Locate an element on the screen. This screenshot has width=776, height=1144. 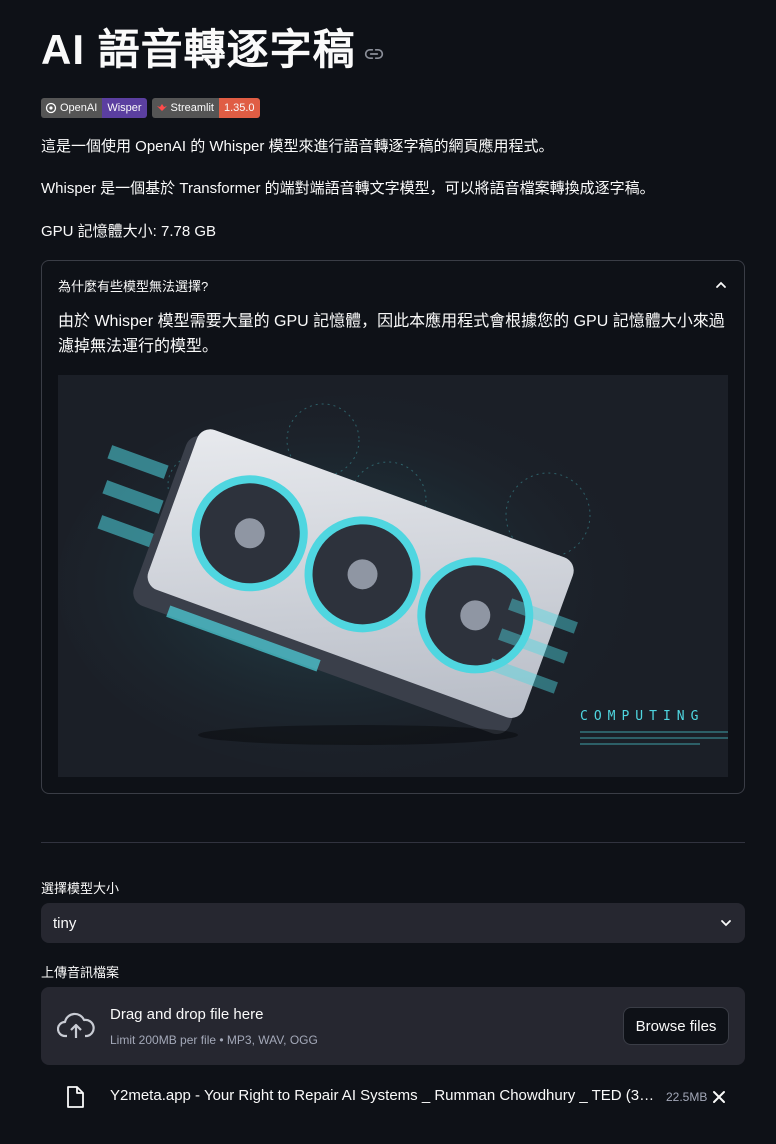
badge-label: Streamlit is located at coordinates (192, 108).